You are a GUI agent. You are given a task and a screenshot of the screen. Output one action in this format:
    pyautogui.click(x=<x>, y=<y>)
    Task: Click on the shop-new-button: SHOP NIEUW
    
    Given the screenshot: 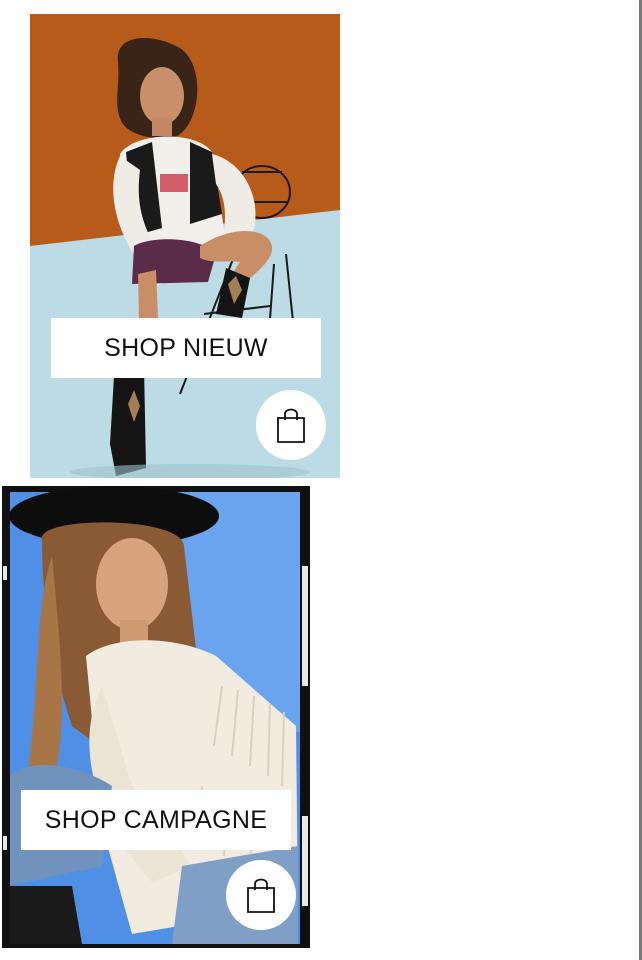 What is the action you would take?
    pyautogui.click(x=186, y=348)
    